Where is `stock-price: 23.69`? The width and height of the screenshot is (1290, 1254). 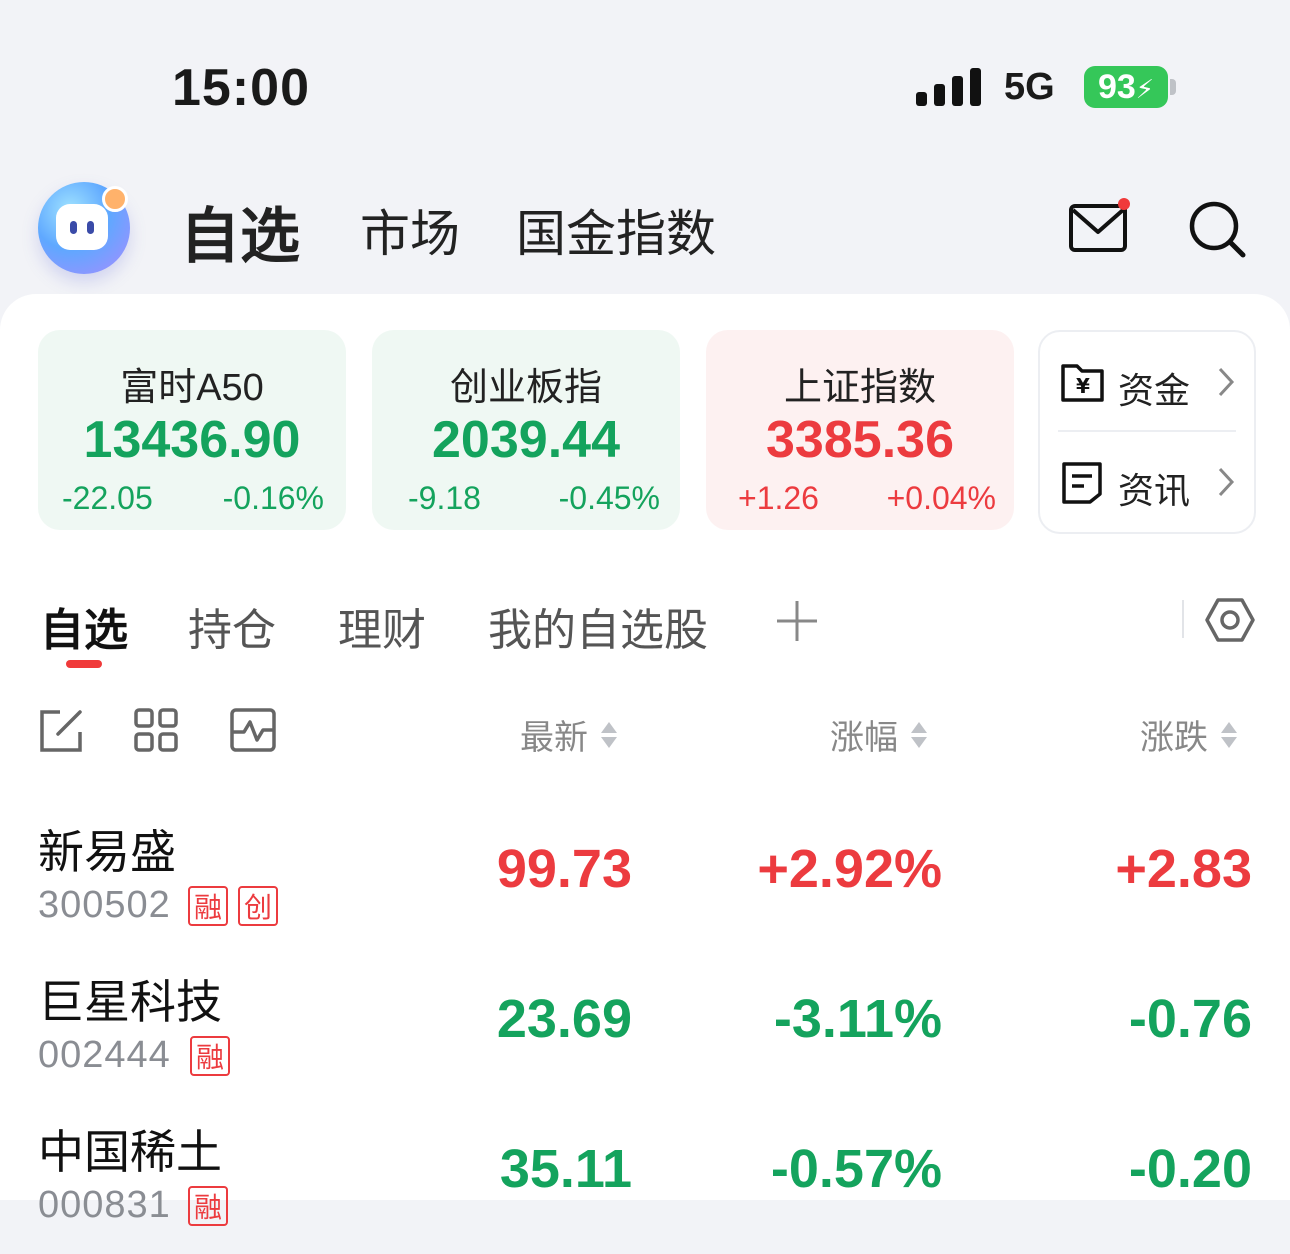
stock-price: 23.69 is located at coordinates (564, 1019).